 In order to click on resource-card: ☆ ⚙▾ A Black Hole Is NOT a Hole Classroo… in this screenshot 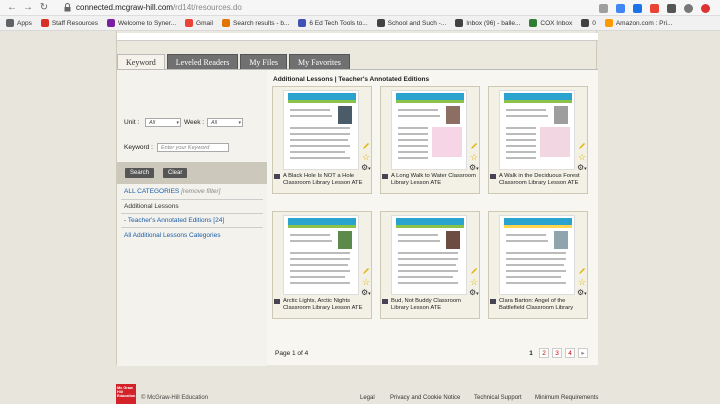, I will do `click(322, 140)`.